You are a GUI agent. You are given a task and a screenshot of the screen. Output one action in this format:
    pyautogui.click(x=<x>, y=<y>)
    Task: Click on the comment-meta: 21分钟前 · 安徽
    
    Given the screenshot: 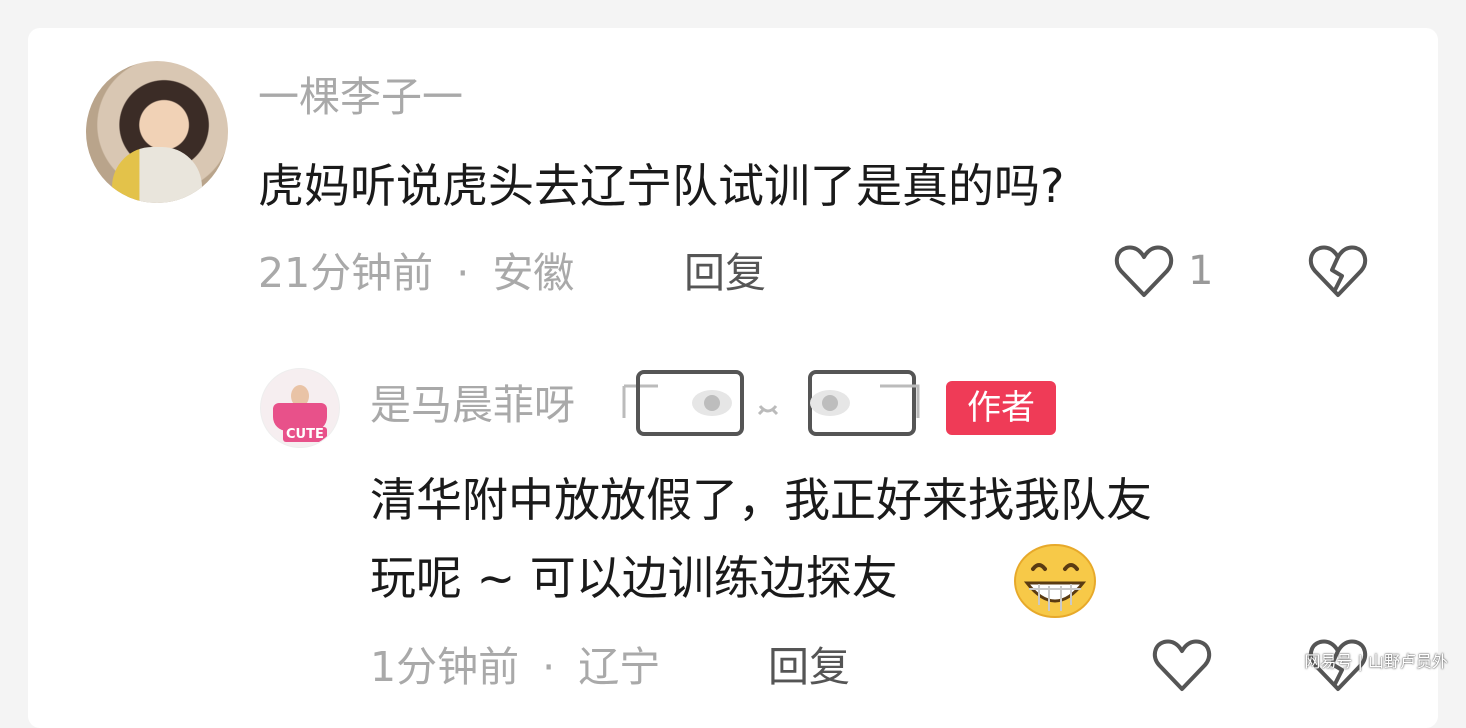 What is the action you would take?
    pyautogui.click(x=416, y=273)
    